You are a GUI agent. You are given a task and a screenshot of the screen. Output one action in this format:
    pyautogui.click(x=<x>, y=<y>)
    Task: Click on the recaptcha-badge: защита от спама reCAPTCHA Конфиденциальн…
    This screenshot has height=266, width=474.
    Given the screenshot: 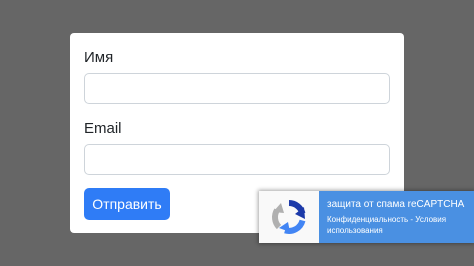 What is the action you would take?
    pyautogui.click(x=366, y=217)
    